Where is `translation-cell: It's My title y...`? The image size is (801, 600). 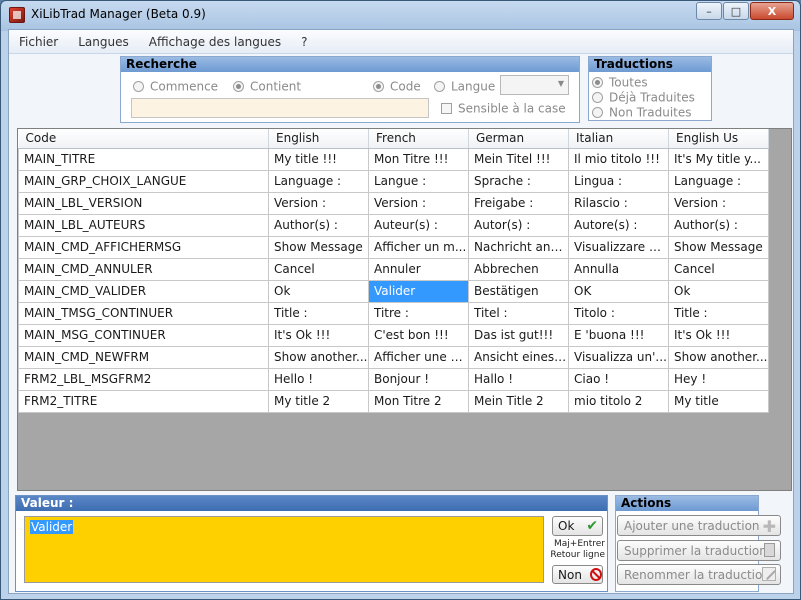
translation-cell: It's My title y... is located at coordinates (718, 159).